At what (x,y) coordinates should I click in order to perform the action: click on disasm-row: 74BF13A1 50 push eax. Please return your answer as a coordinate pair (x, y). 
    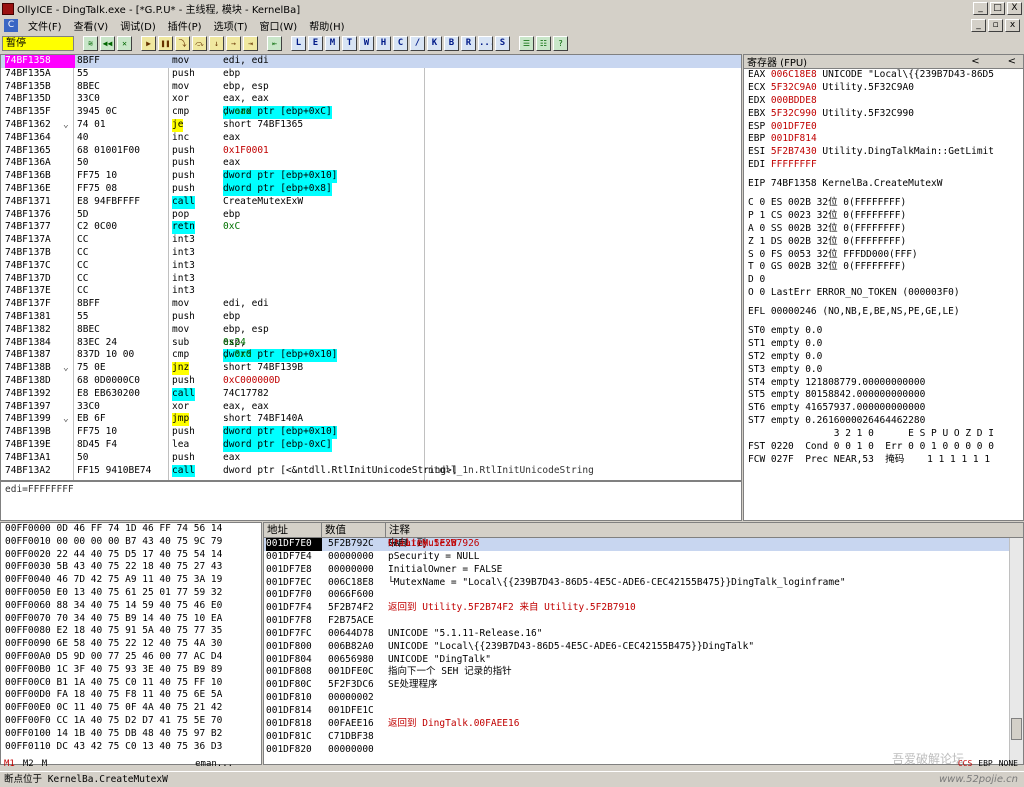
    Looking at the image, I should click on (371, 458).